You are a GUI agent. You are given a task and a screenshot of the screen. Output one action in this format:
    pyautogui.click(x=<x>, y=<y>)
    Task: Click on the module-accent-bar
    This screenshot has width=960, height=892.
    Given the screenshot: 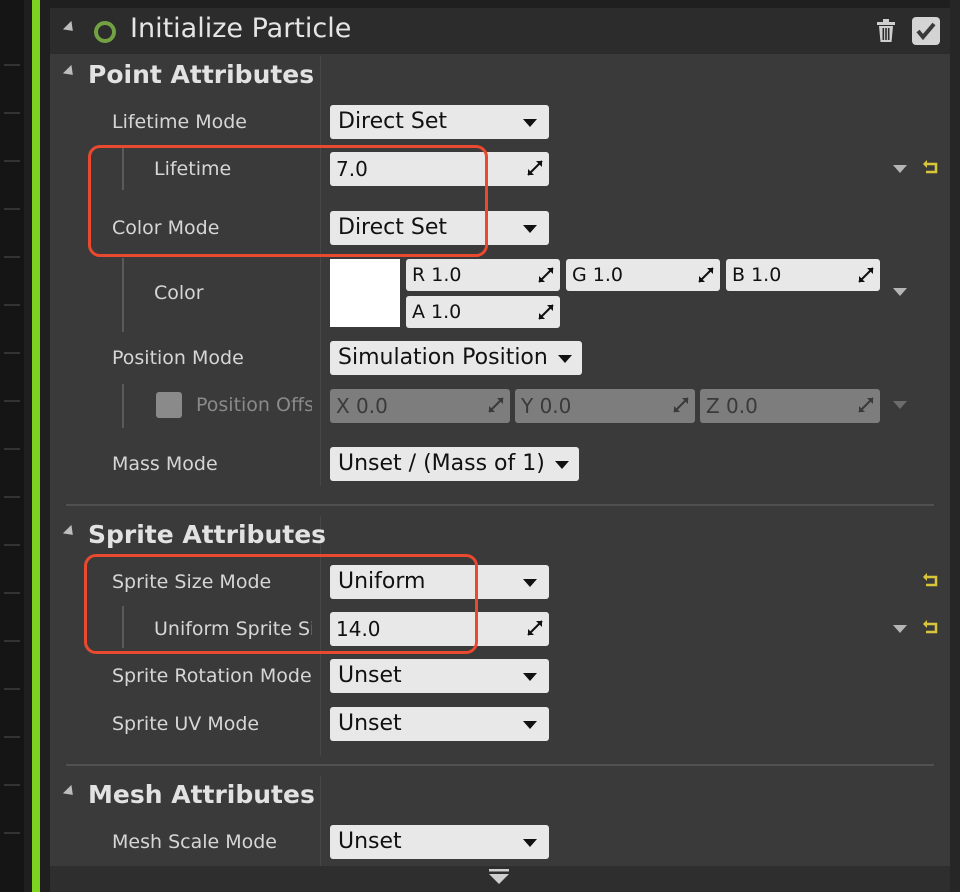 What is the action you would take?
    pyautogui.click(x=36, y=446)
    